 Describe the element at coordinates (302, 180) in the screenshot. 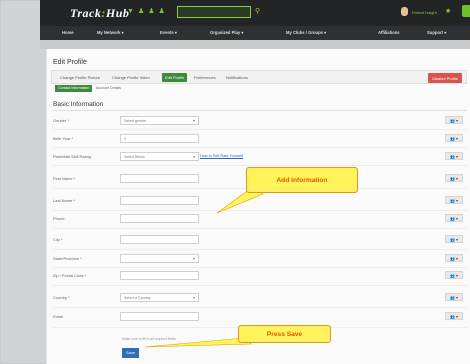

I see `add-information-callout: Add Information` at that location.